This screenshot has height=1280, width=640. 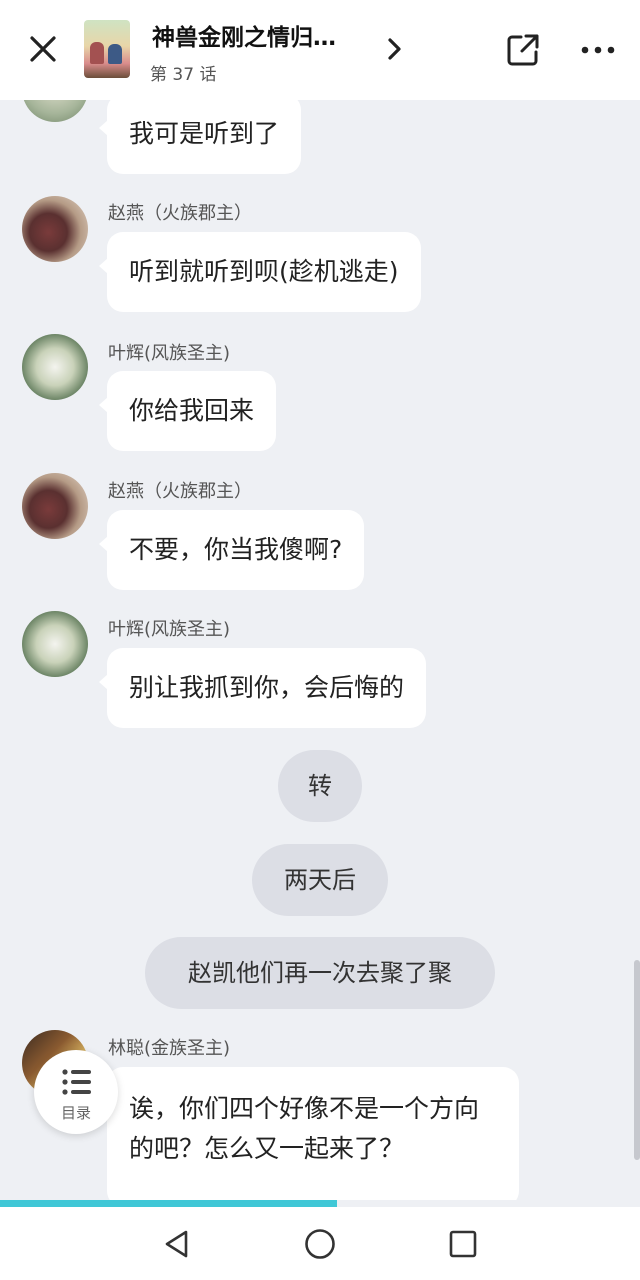 I want to click on reading-progress-fill, so click(x=169, y=1203).